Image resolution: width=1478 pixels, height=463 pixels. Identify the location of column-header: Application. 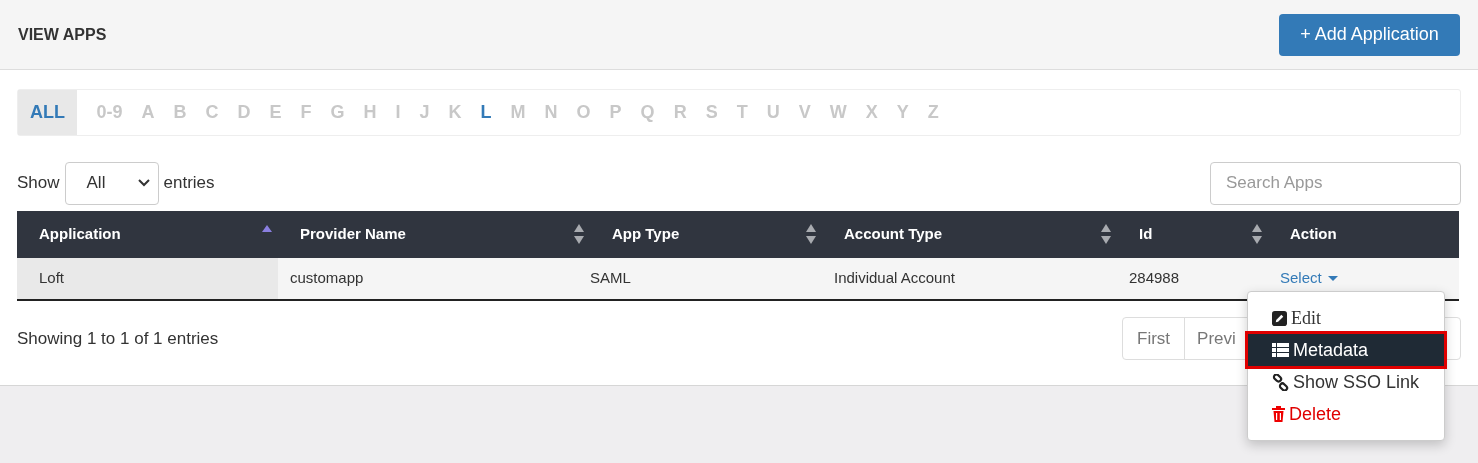
(147, 234).